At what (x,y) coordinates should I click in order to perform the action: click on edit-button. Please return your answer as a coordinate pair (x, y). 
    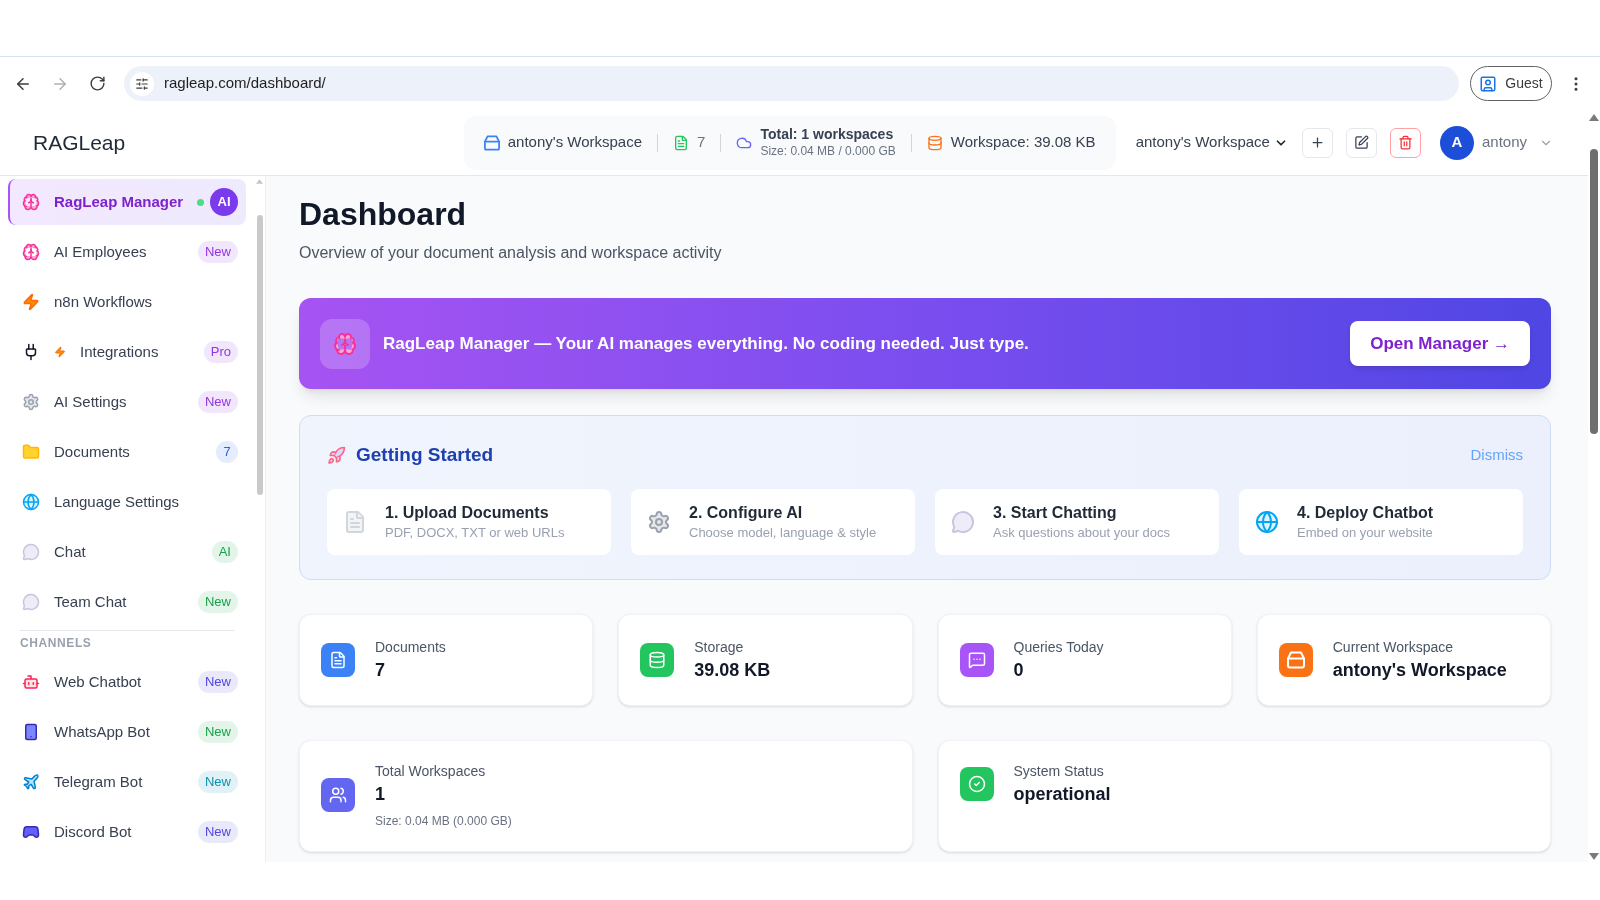
    Looking at the image, I should click on (1361, 142).